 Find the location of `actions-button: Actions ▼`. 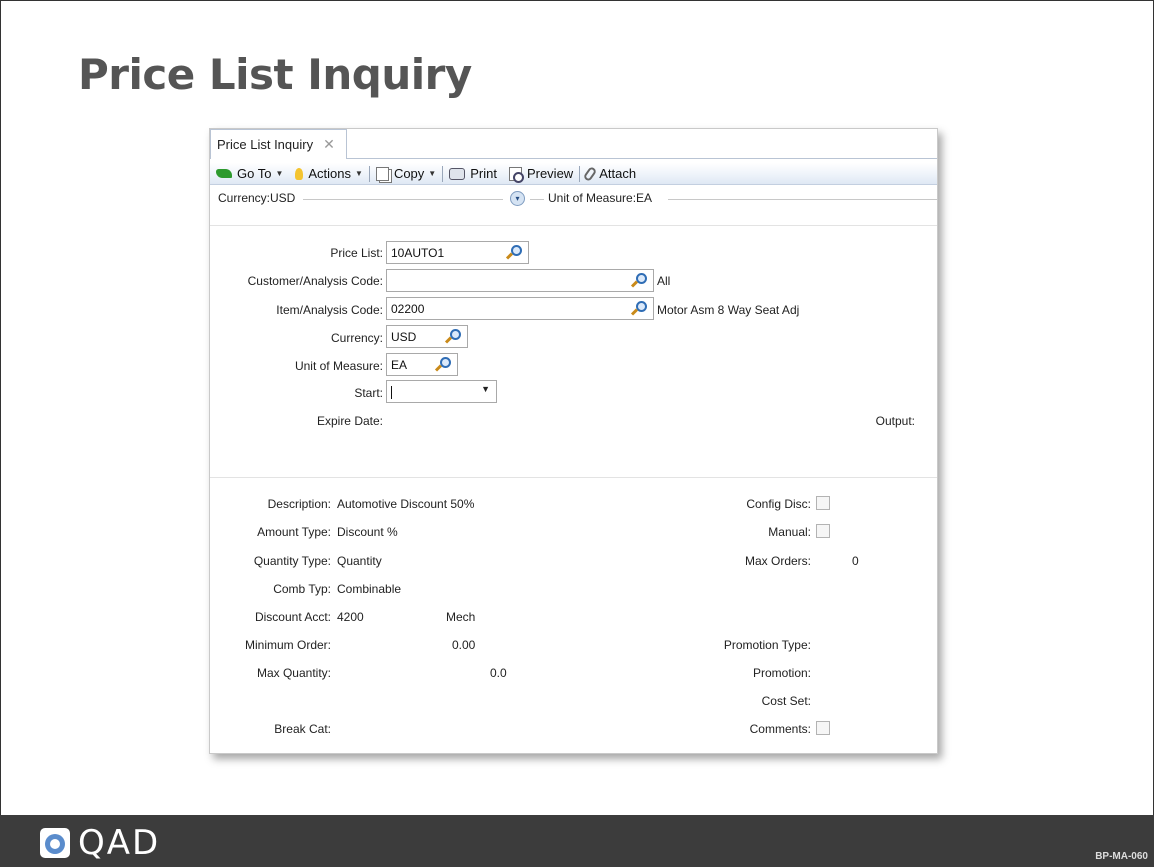

actions-button: Actions ▼ is located at coordinates (329, 173).